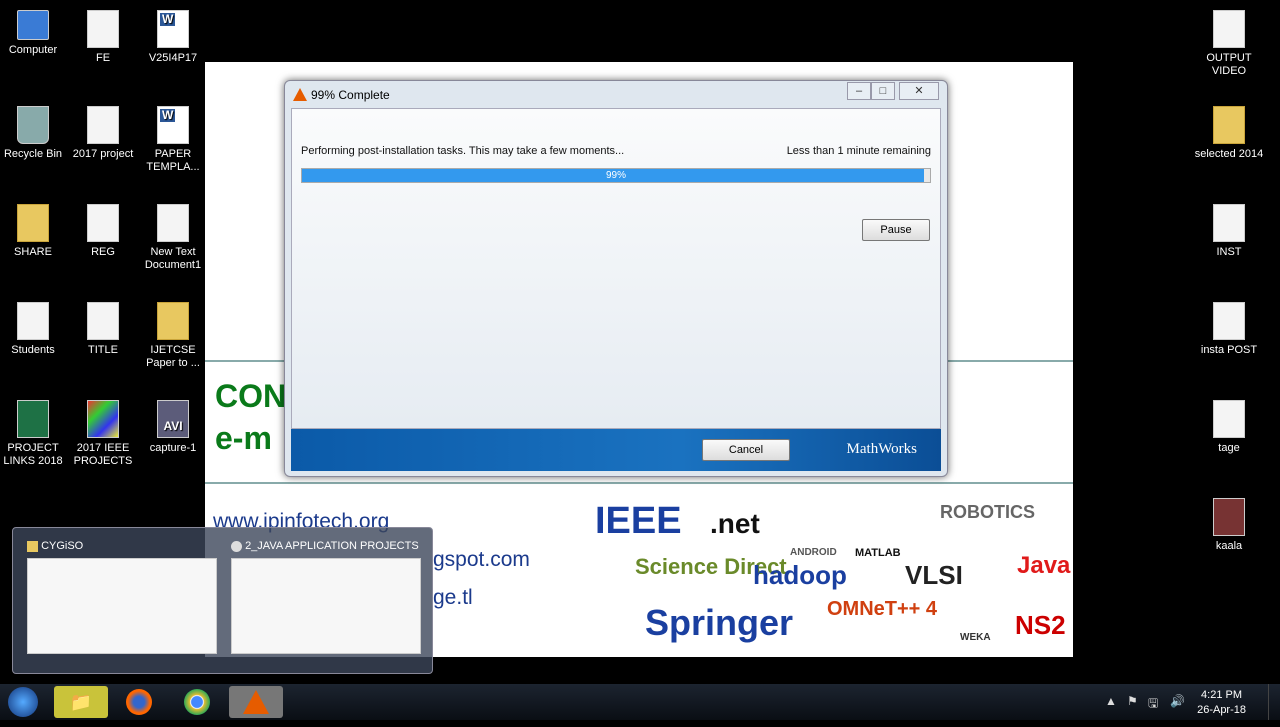  I want to click on desktop-icon: INST, so click(1229, 231).